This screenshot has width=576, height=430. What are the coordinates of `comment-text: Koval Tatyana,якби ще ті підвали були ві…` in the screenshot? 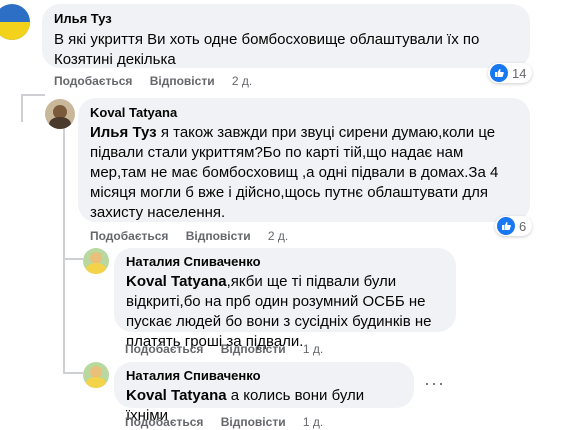 It's located at (285, 312).